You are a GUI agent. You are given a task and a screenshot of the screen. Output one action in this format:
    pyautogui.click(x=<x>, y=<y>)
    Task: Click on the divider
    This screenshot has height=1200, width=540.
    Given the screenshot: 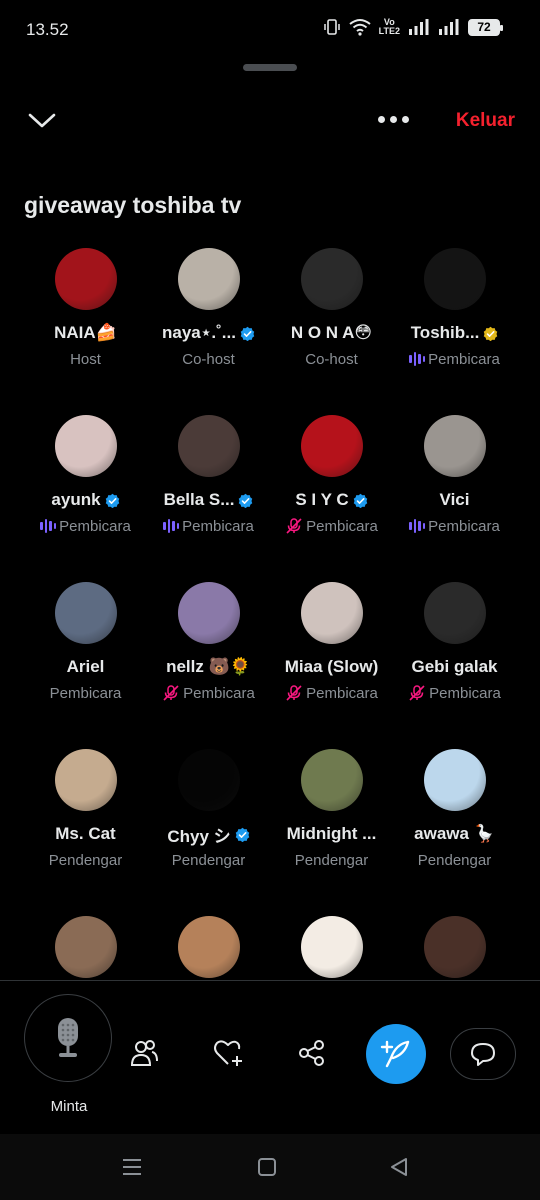 What is the action you would take?
    pyautogui.click(x=270, y=980)
    